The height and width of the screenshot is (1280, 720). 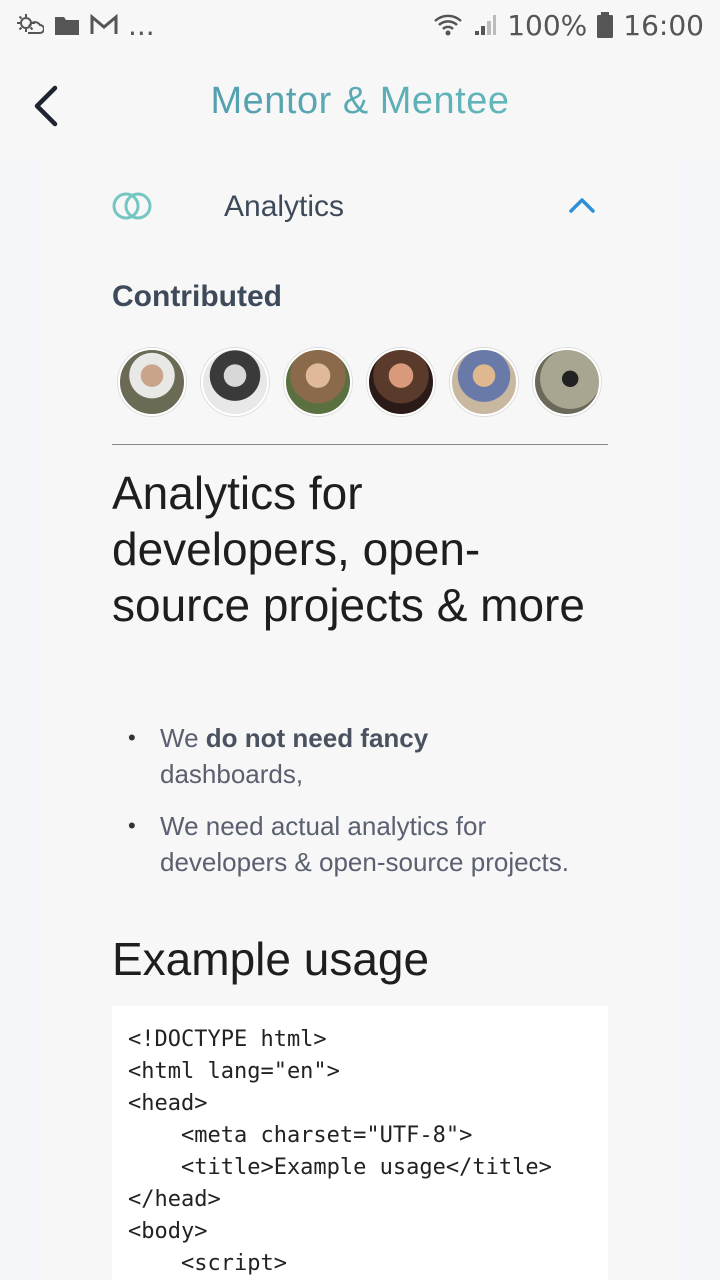 I want to click on venn-icon, so click(x=132, y=208).